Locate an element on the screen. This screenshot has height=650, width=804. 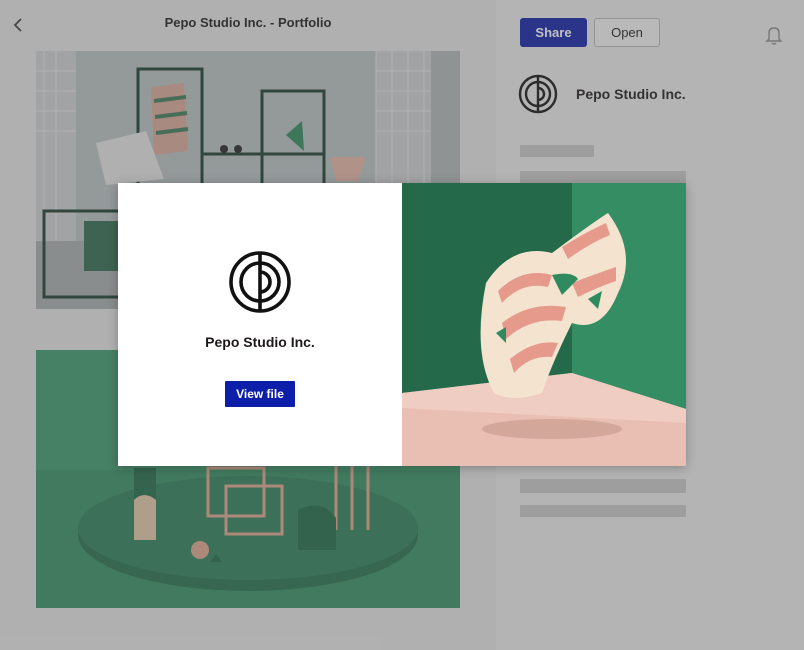
pepo-logo-icon is located at coordinates (260, 282).